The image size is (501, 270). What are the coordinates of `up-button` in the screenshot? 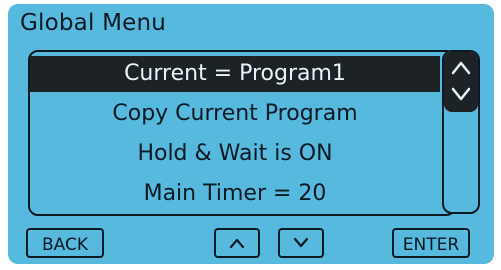 It's located at (237, 243).